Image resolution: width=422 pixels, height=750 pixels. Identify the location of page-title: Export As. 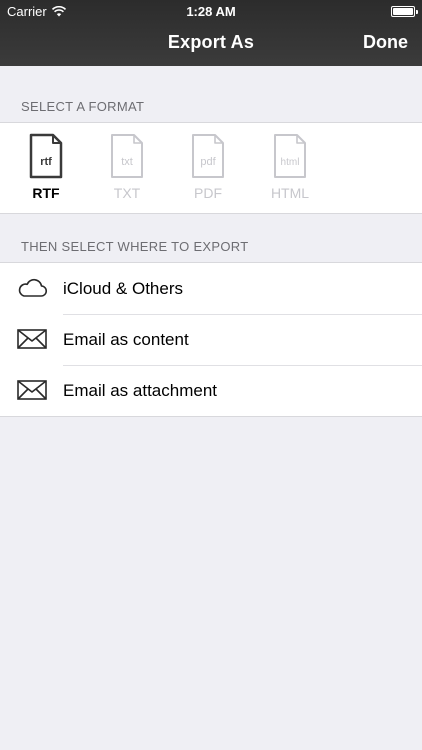
(211, 42).